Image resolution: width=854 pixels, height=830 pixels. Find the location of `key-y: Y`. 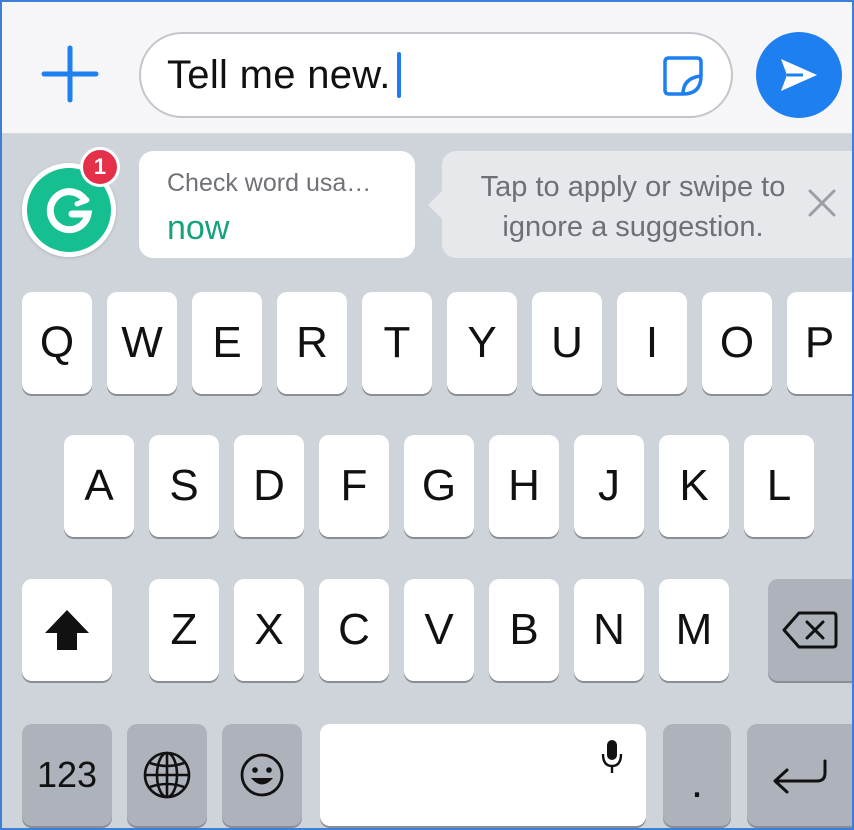

key-y: Y is located at coordinates (482, 343).